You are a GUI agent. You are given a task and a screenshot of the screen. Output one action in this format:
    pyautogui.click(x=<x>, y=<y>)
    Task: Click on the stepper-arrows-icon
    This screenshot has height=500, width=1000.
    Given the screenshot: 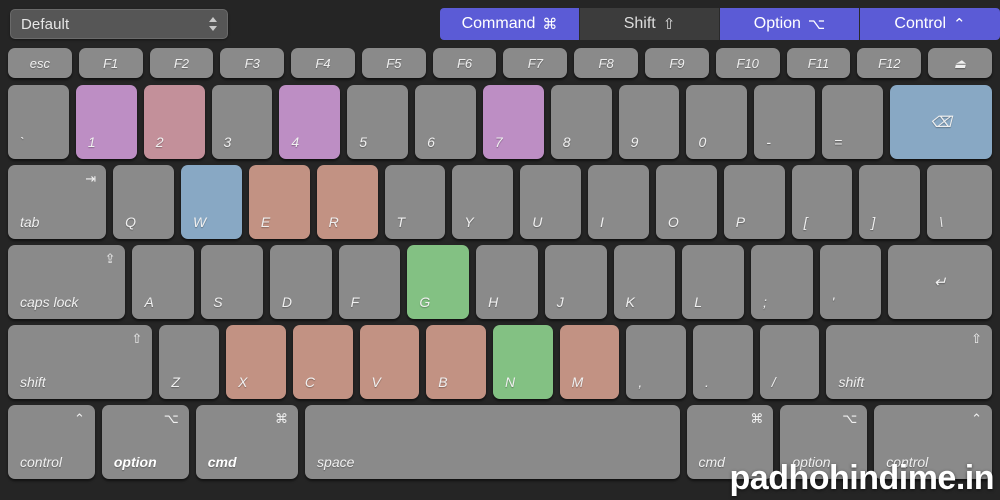 What is the action you would take?
    pyautogui.click(x=213, y=24)
    